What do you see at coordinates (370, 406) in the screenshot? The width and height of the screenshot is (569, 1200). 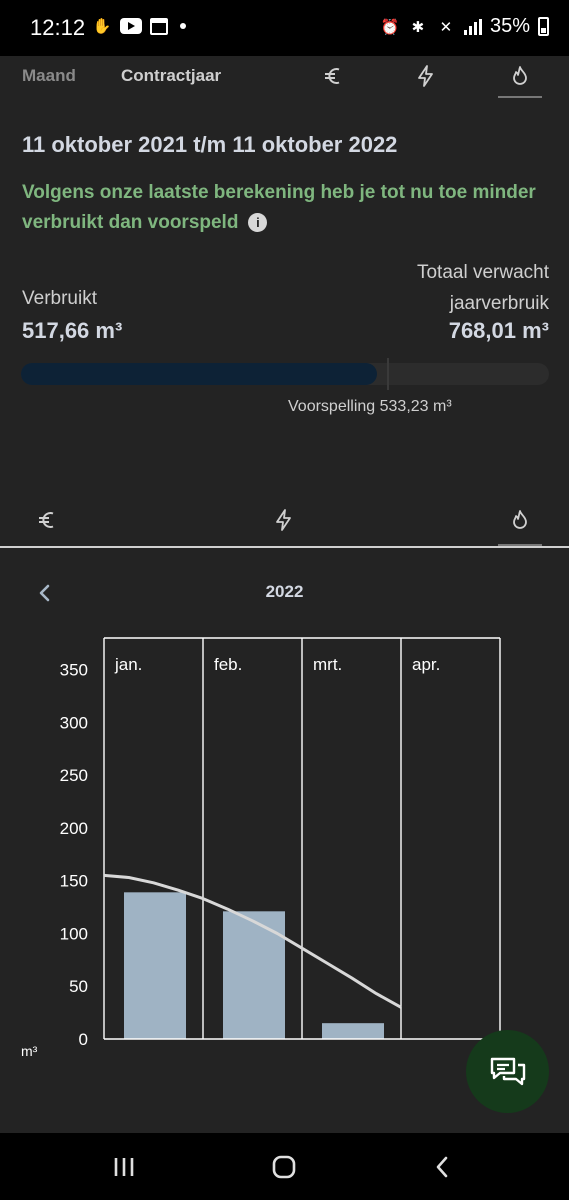 I see `forecast-label: Voorspelling 533,23 m³` at bounding box center [370, 406].